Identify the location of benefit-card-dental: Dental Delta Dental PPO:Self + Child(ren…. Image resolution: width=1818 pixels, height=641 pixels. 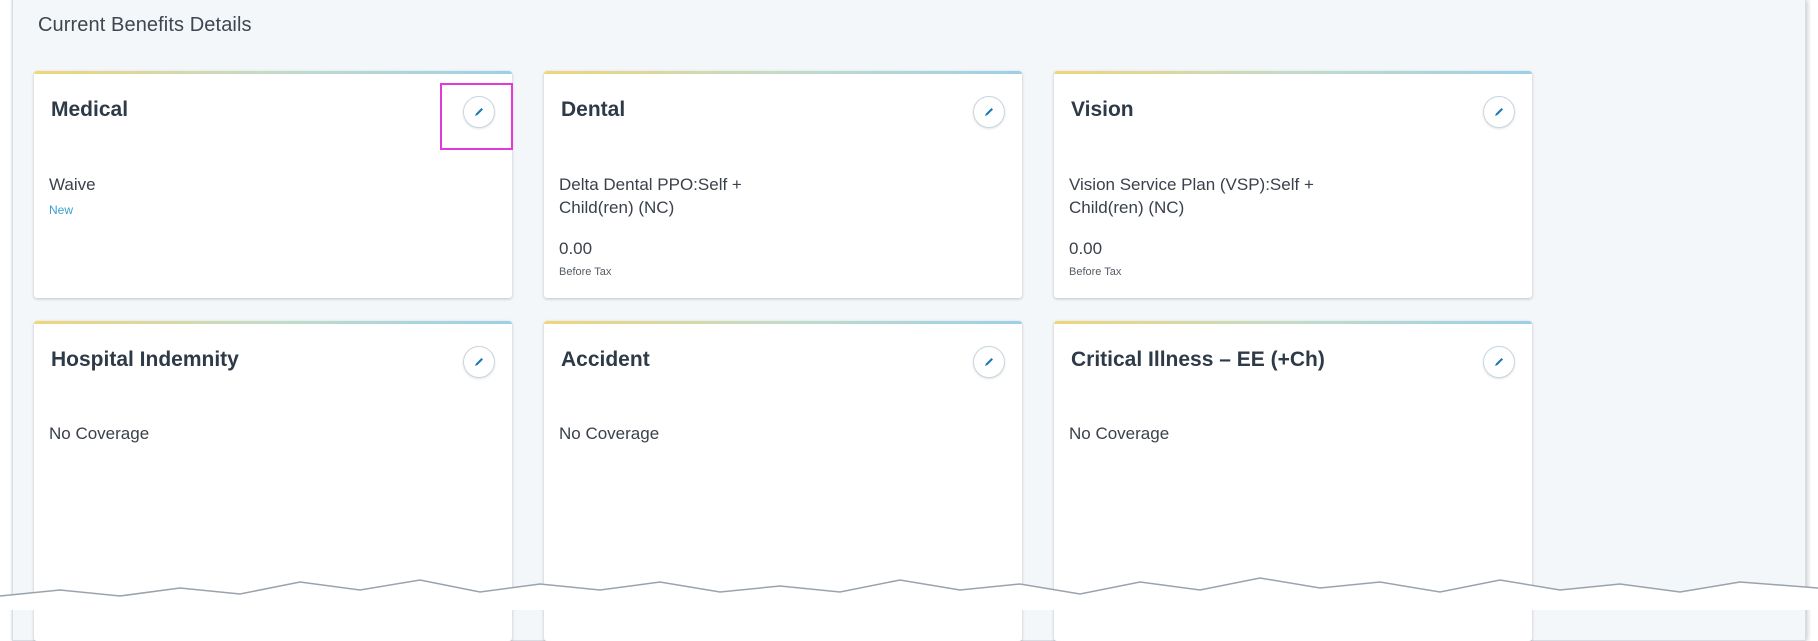
(783, 184).